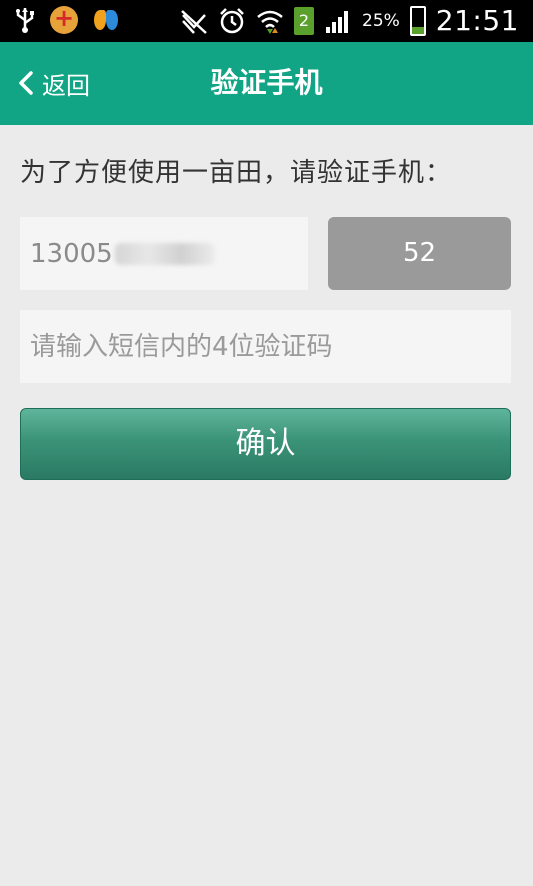 Image resolution: width=533 pixels, height=886 pixels. I want to click on clock: 21:51, so click(477, 20).